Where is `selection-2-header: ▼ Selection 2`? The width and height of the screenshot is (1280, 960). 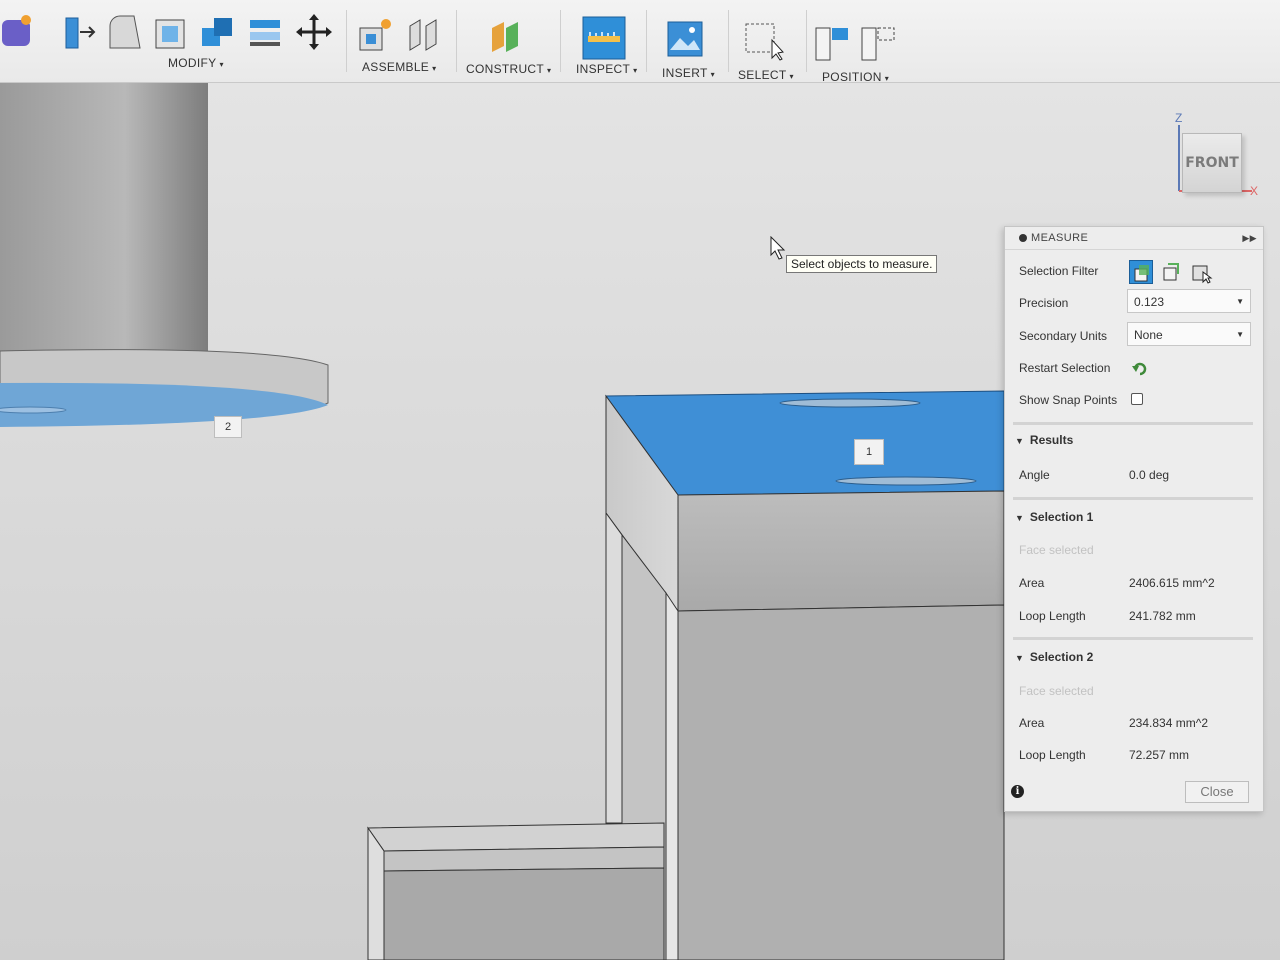
selection-2-header: ▼ Selection 2 is located at coordinates (1054, 657).